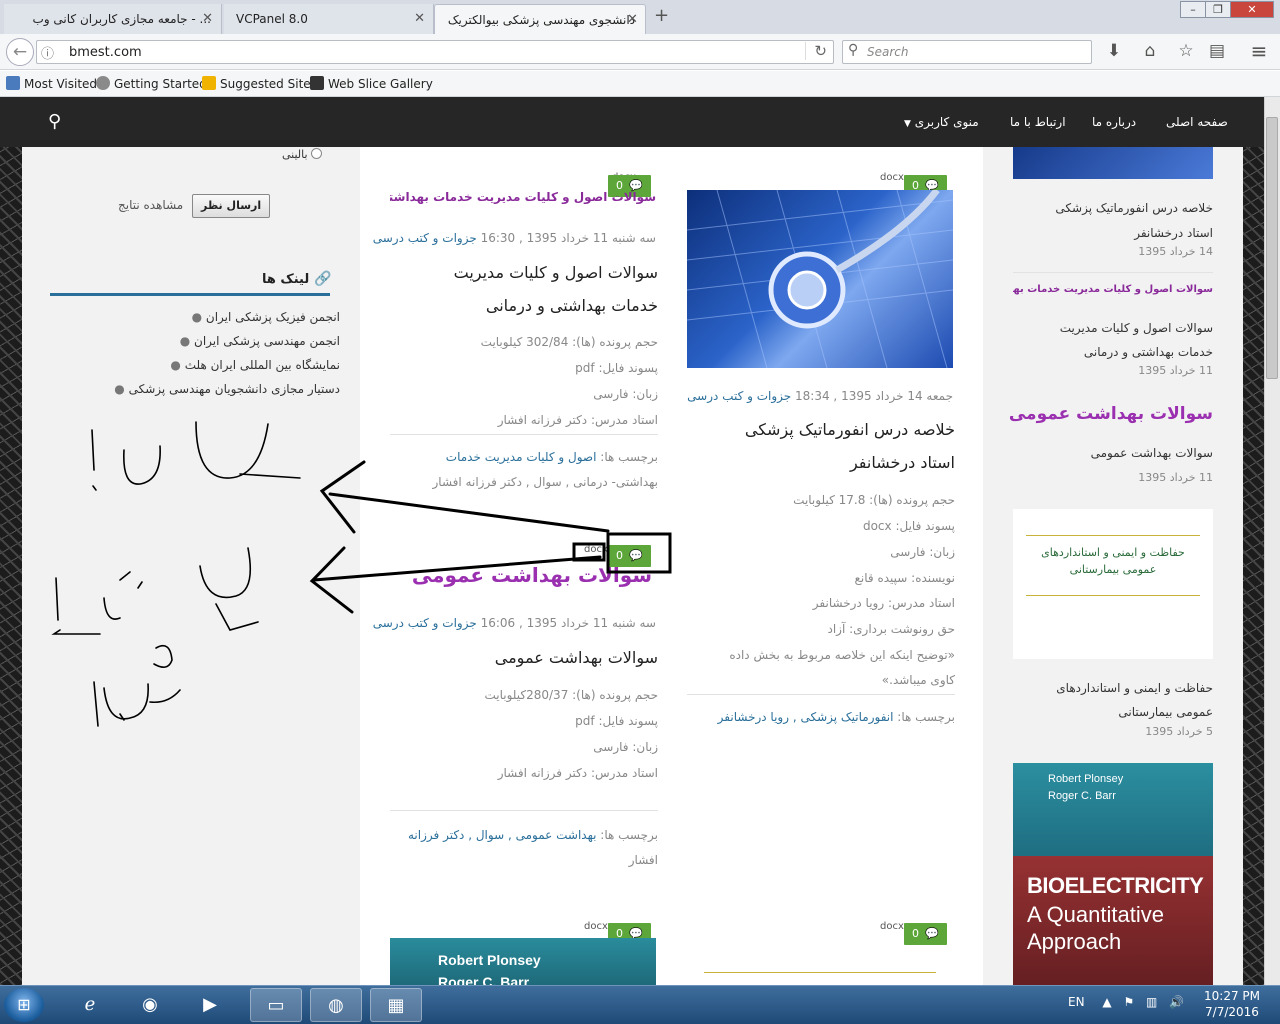  I want to click on volume-icon: 🔊, so click(1176, 1002).